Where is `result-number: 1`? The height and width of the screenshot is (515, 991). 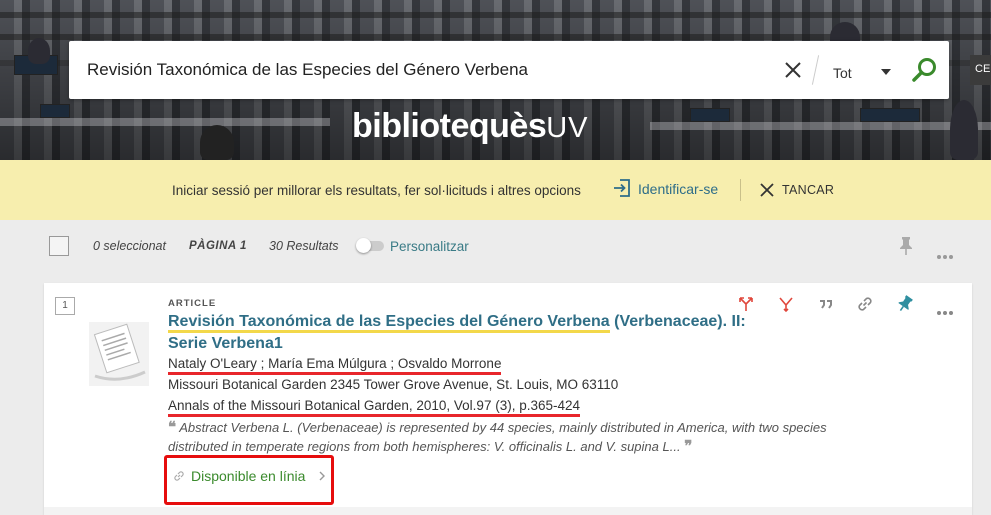
result-number: 1 is located at coordinates (65, 306).